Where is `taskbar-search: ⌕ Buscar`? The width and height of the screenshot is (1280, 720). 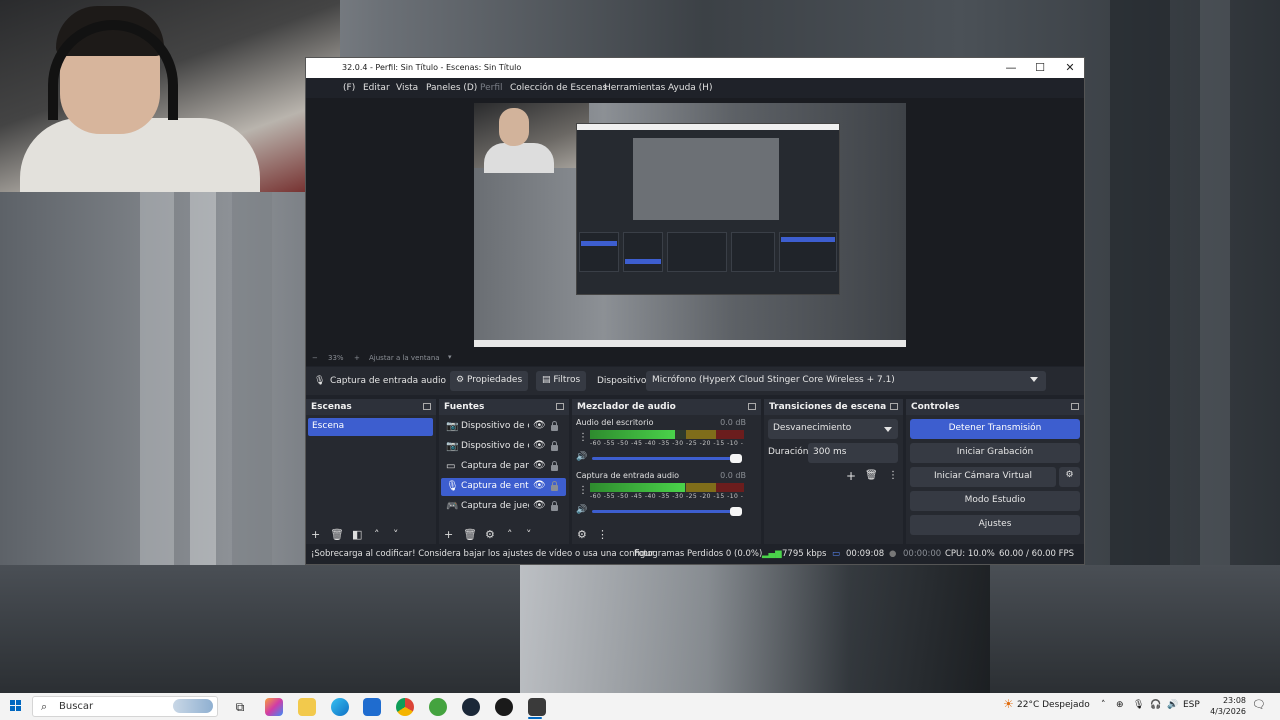
taskbar-search: ⌕ Buscar is located at coordinates (125, 706).